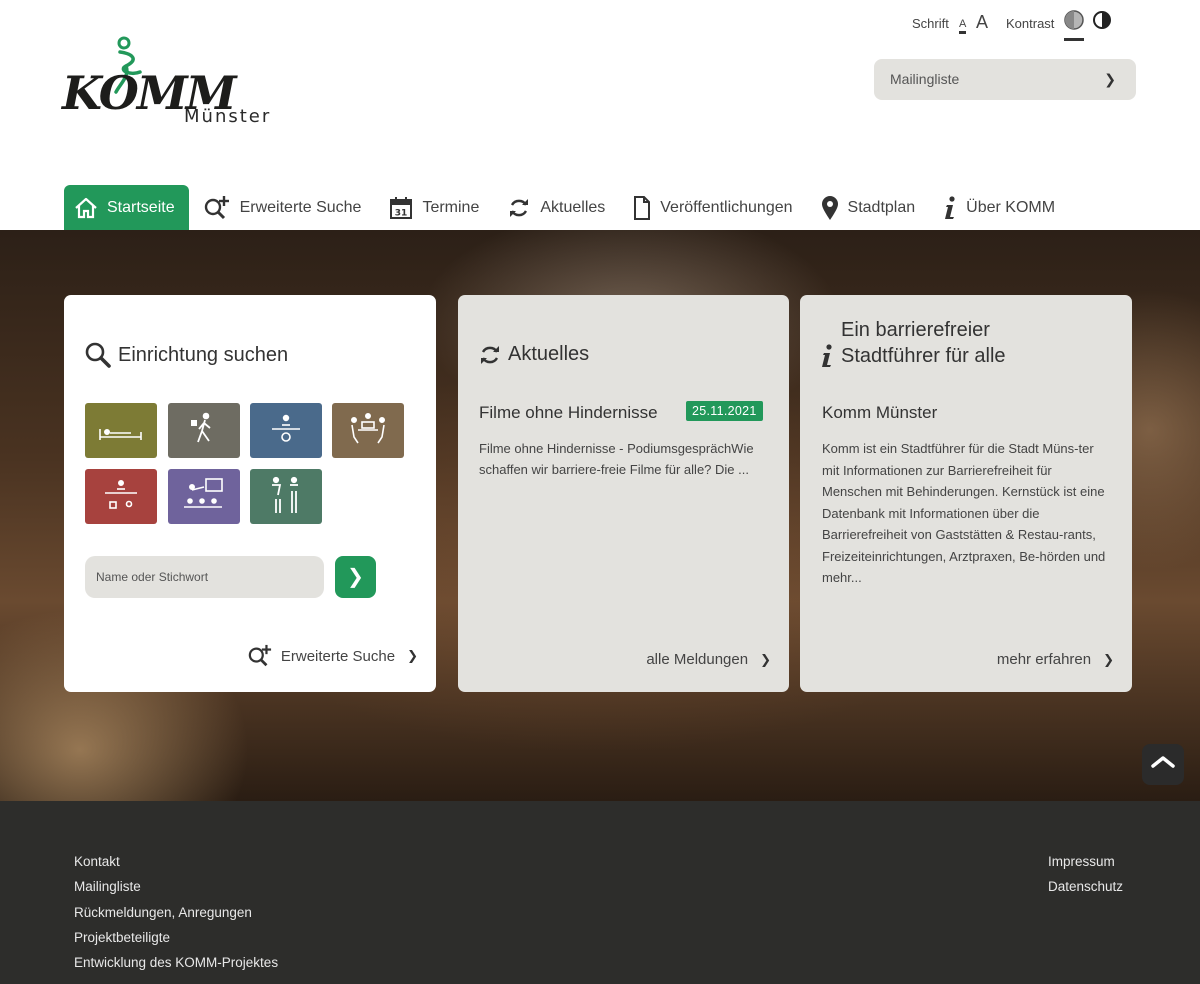 Image resolution: width=1200 pixels, height=984 pixels. I want to click on category-toilets, so click(286, 496).